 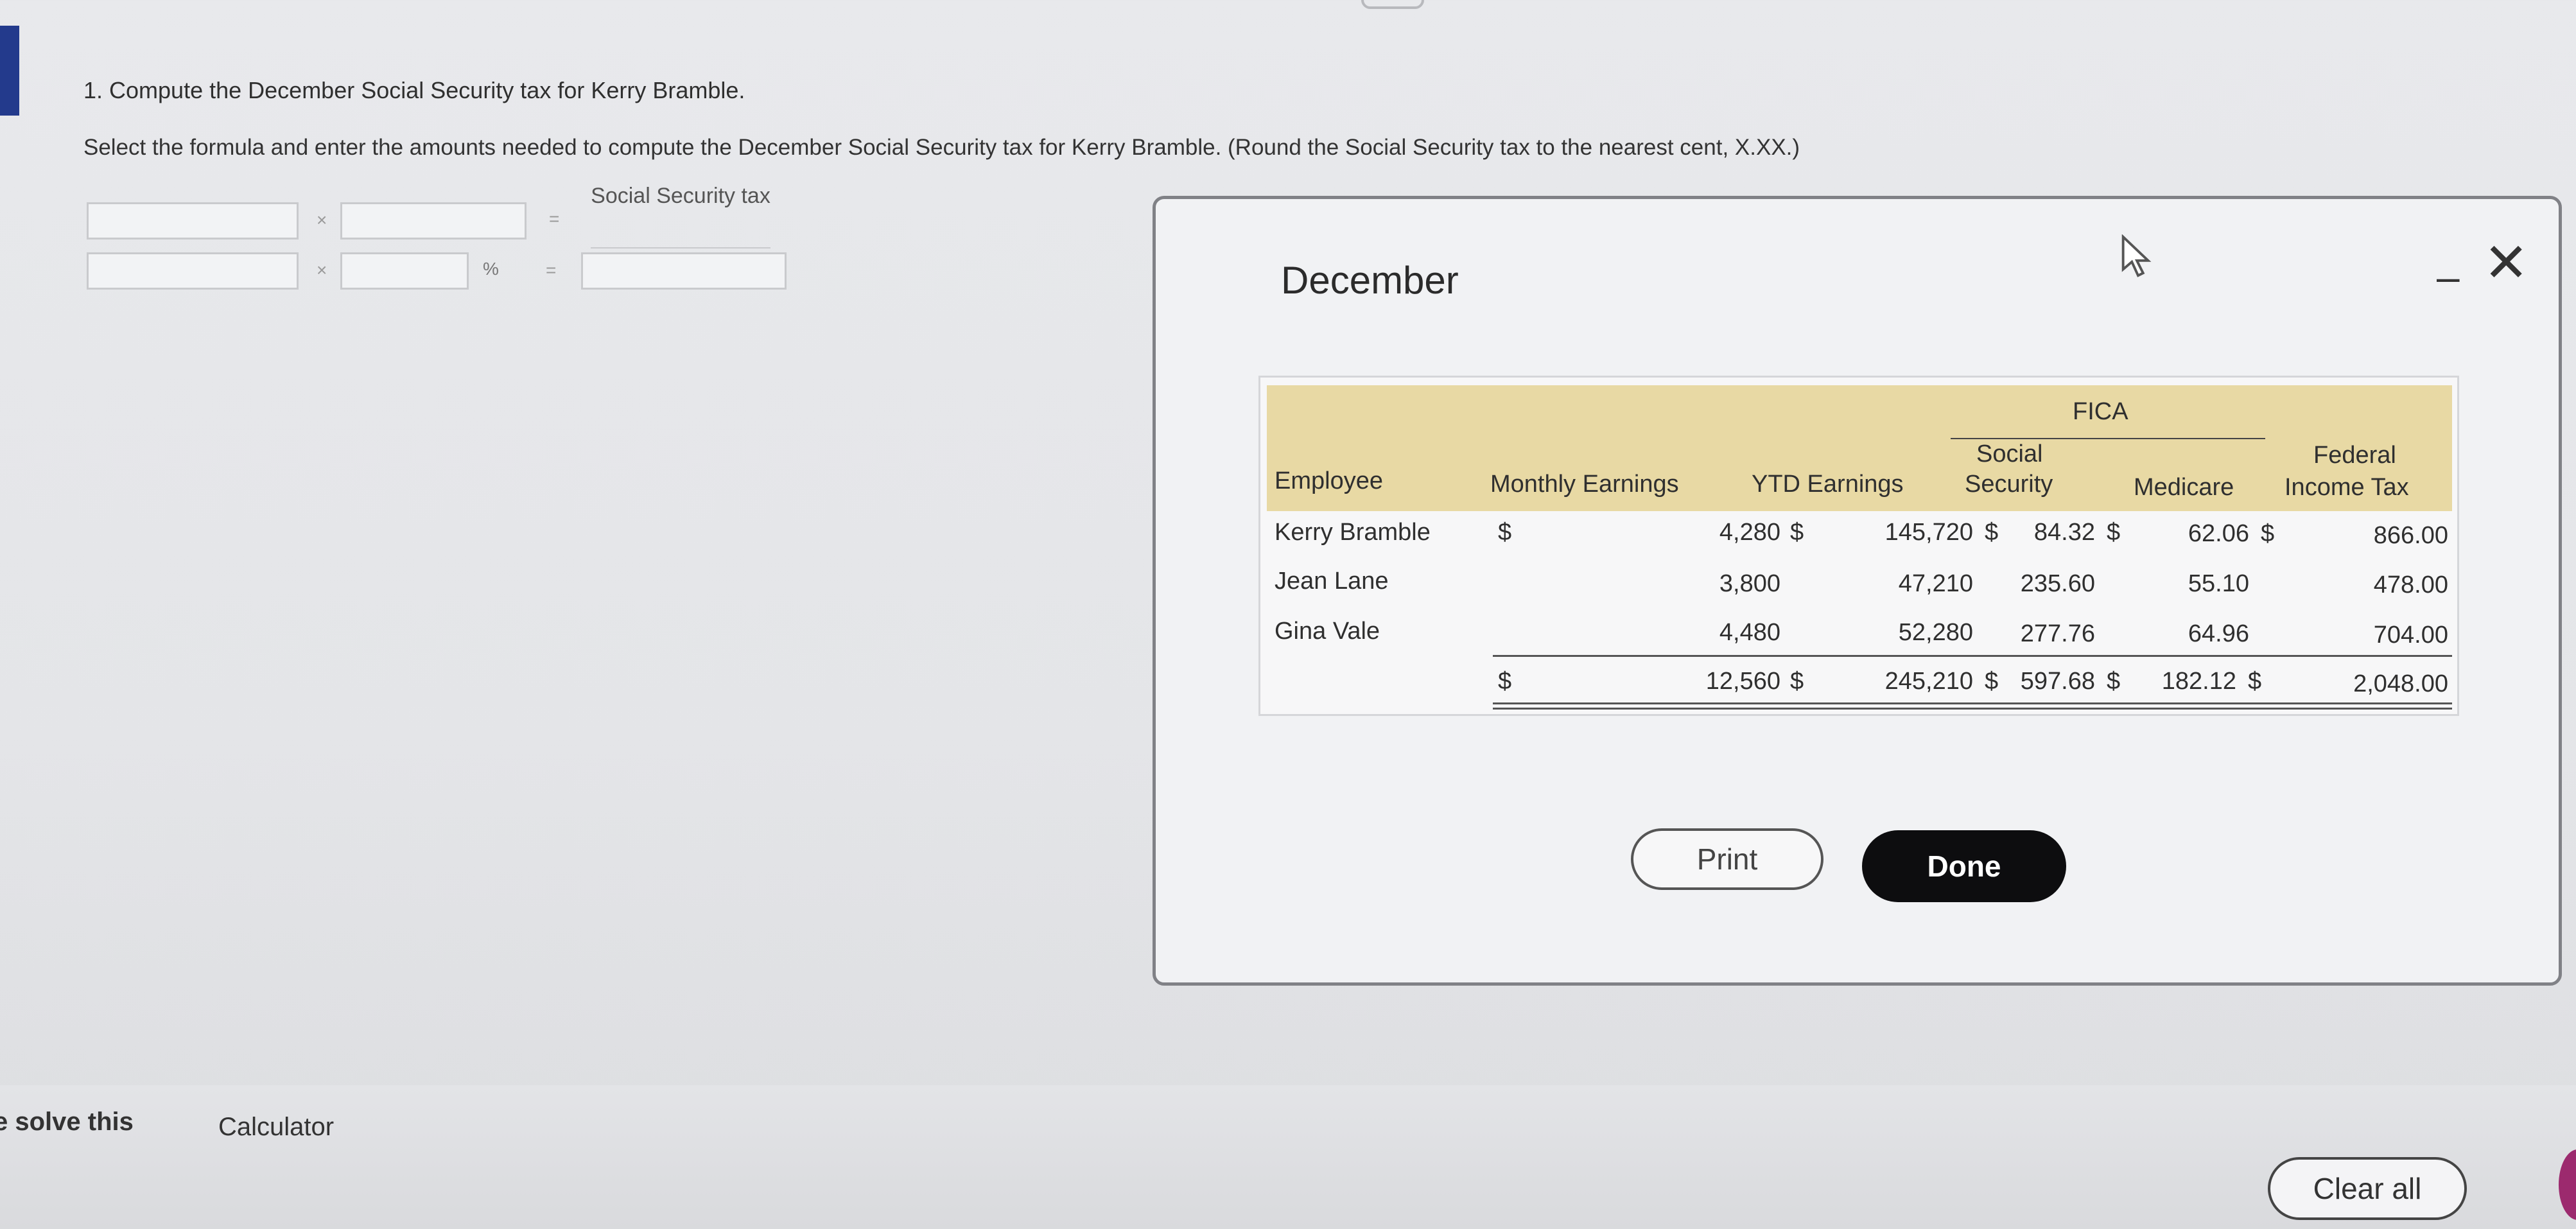 What do you see at coordinates (404, 271) in the screenshot?
I see `formula-rate-input` at bounding box center [404, 271].